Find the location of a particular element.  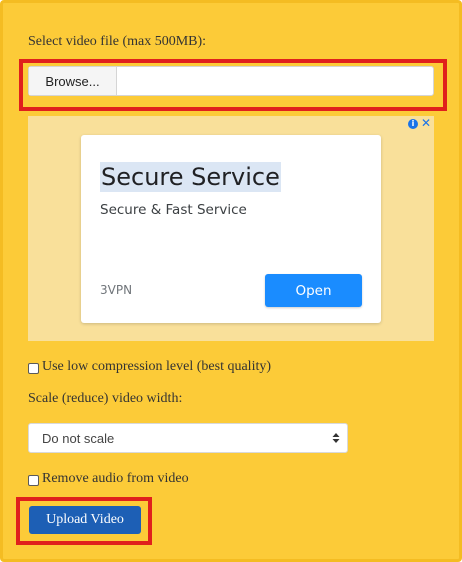

compression-checkbox is located at coordinates (33, 368).